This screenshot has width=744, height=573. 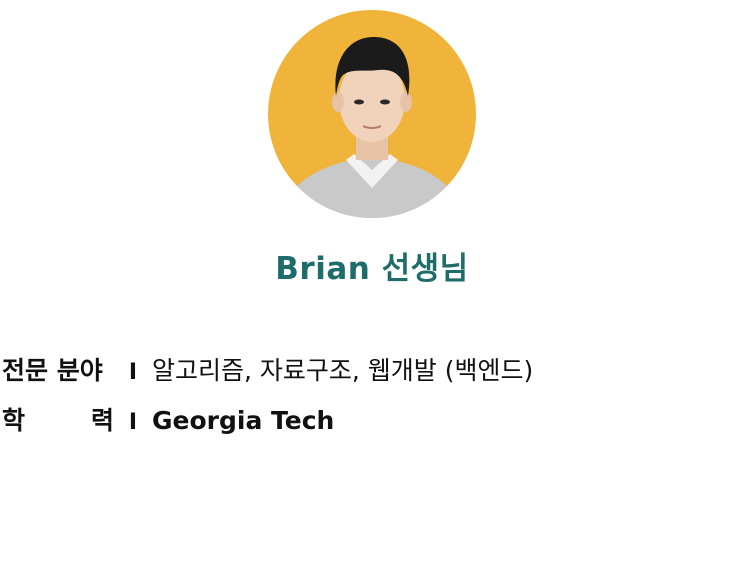 I want to click on education-label: 학 력, so click(x=58, y=419).